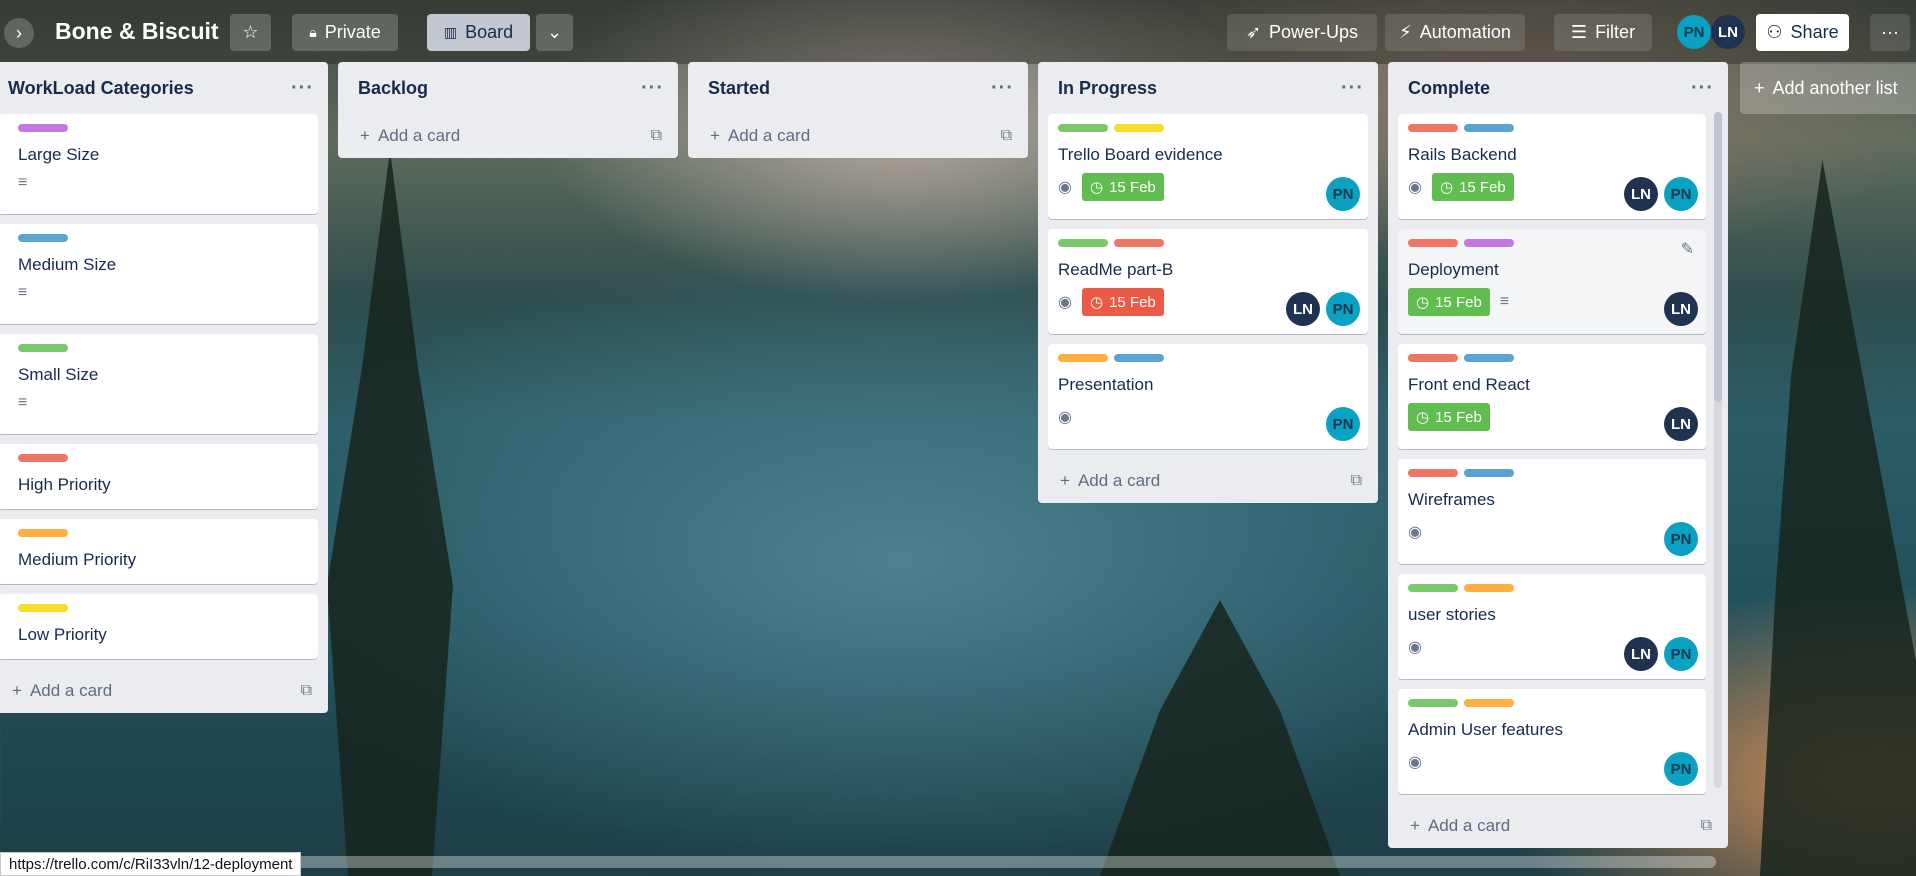  Describe the element at coordinates (858, 88) in the screenshot. I see `list-header: Started ···` at that location.